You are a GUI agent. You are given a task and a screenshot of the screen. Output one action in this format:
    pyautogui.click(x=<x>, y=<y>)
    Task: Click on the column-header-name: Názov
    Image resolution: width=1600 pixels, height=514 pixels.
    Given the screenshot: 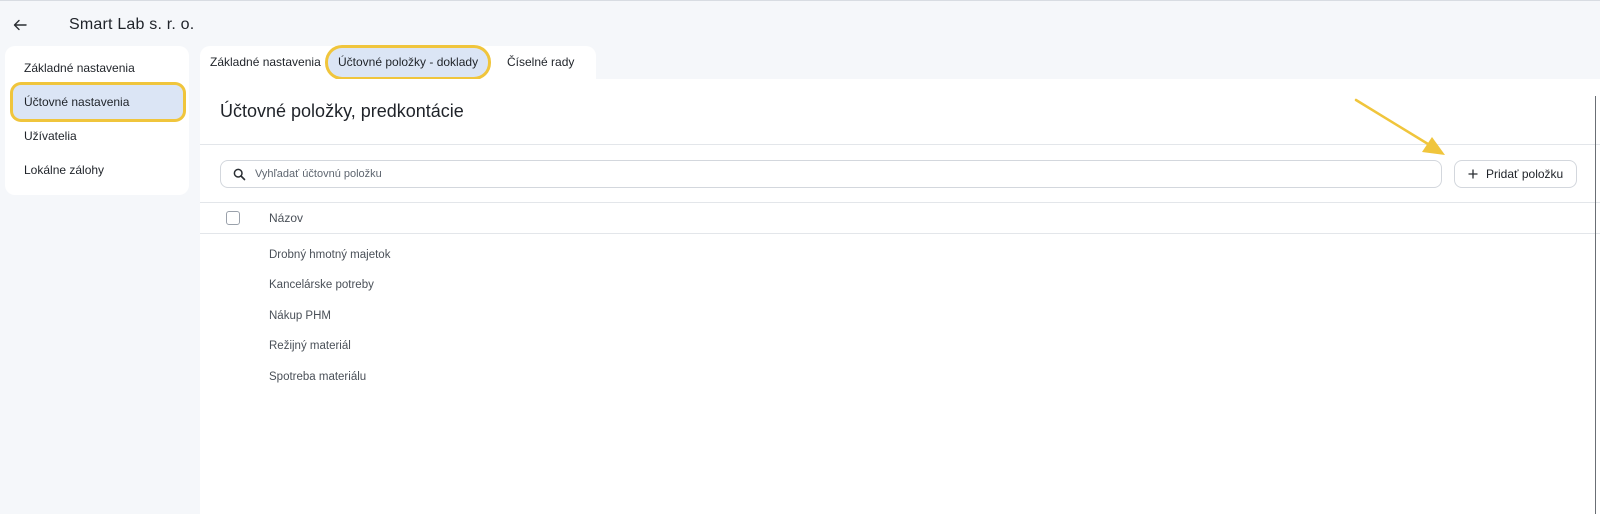 What is the action you would take?
    pyautogui.click(x=286, y=218)
    